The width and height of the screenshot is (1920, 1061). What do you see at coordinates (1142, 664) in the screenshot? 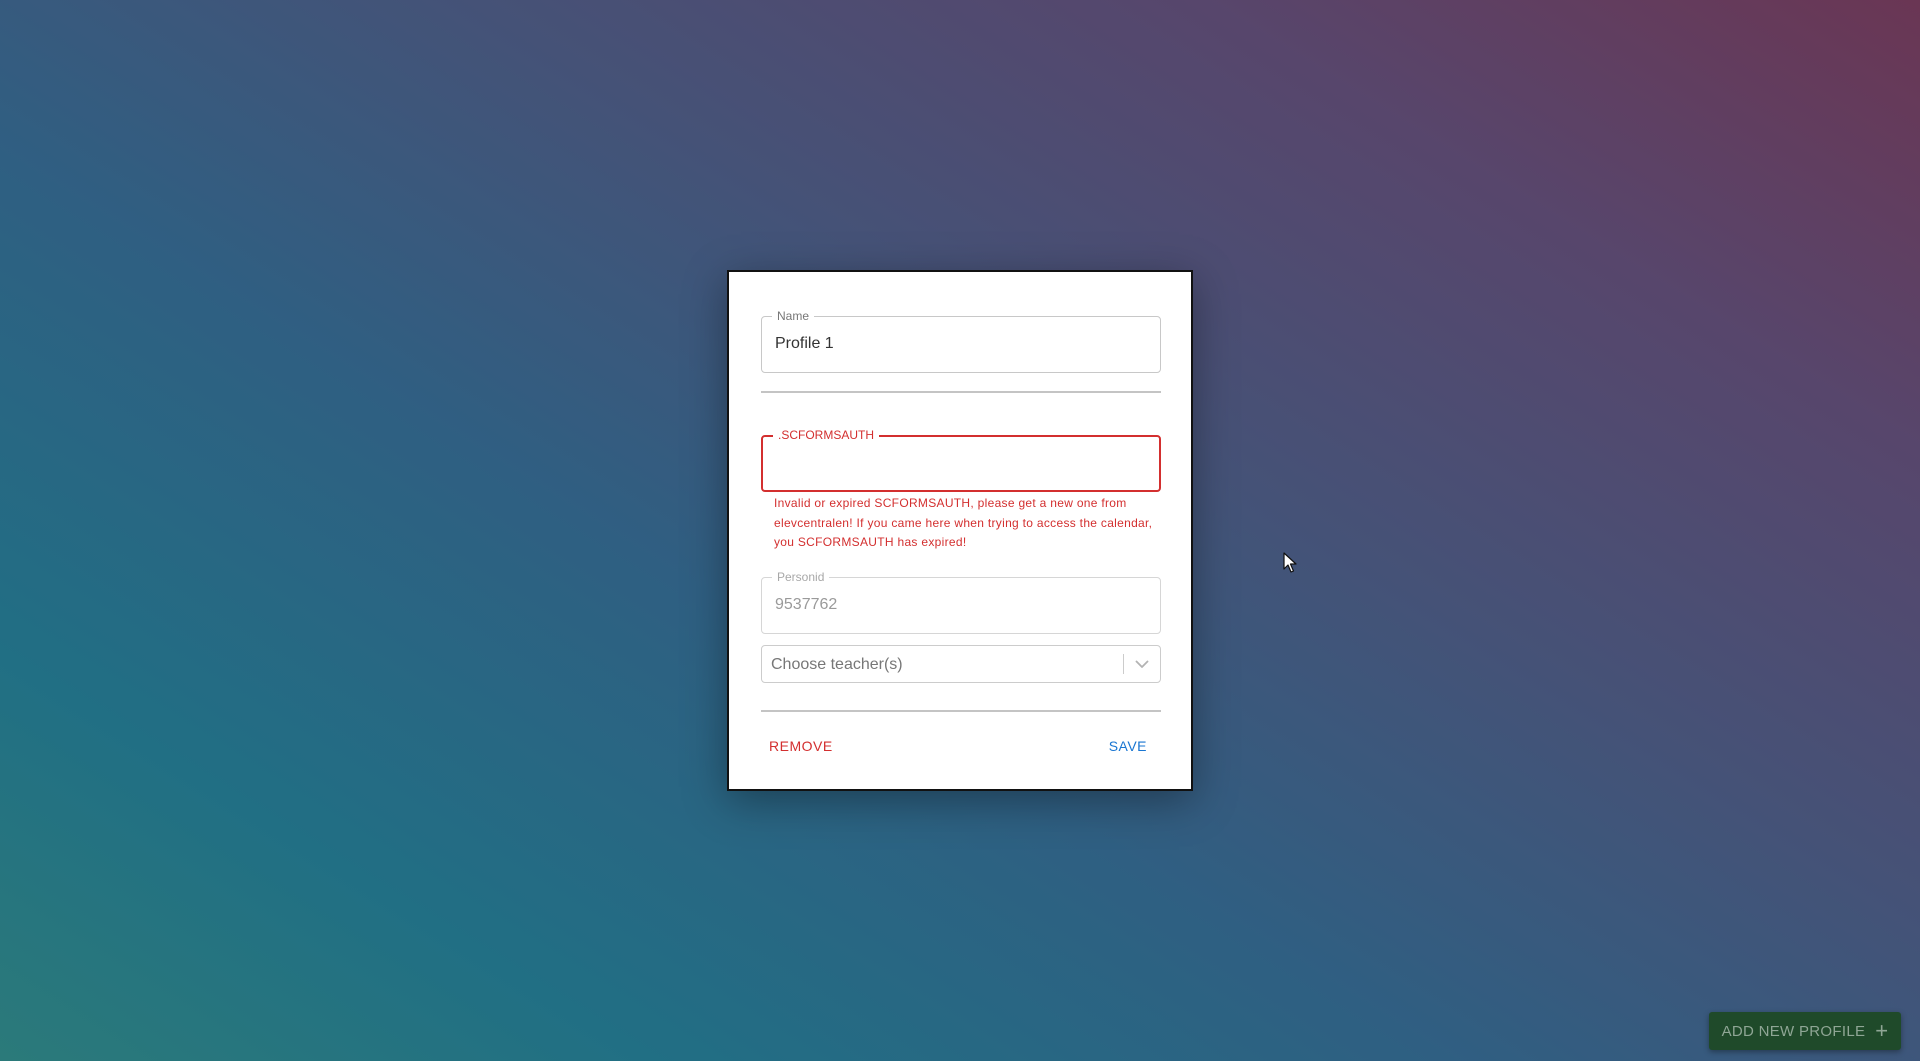
I see `chevron-down-icon` at bounding box center [1142, 664].